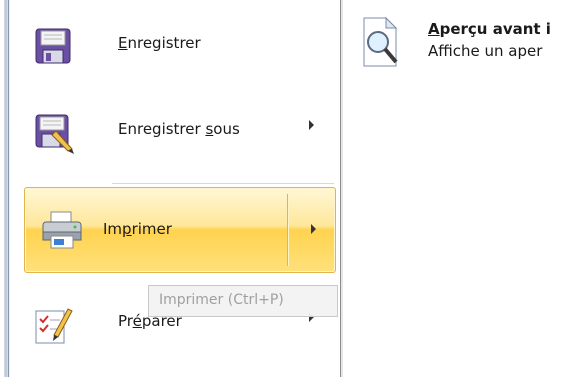 The image size is (585, 377). Describe the element at coordinates (179, 129) in the screenshot. I see `menu-item-save-as-label: Enregistrer sous` at that location.